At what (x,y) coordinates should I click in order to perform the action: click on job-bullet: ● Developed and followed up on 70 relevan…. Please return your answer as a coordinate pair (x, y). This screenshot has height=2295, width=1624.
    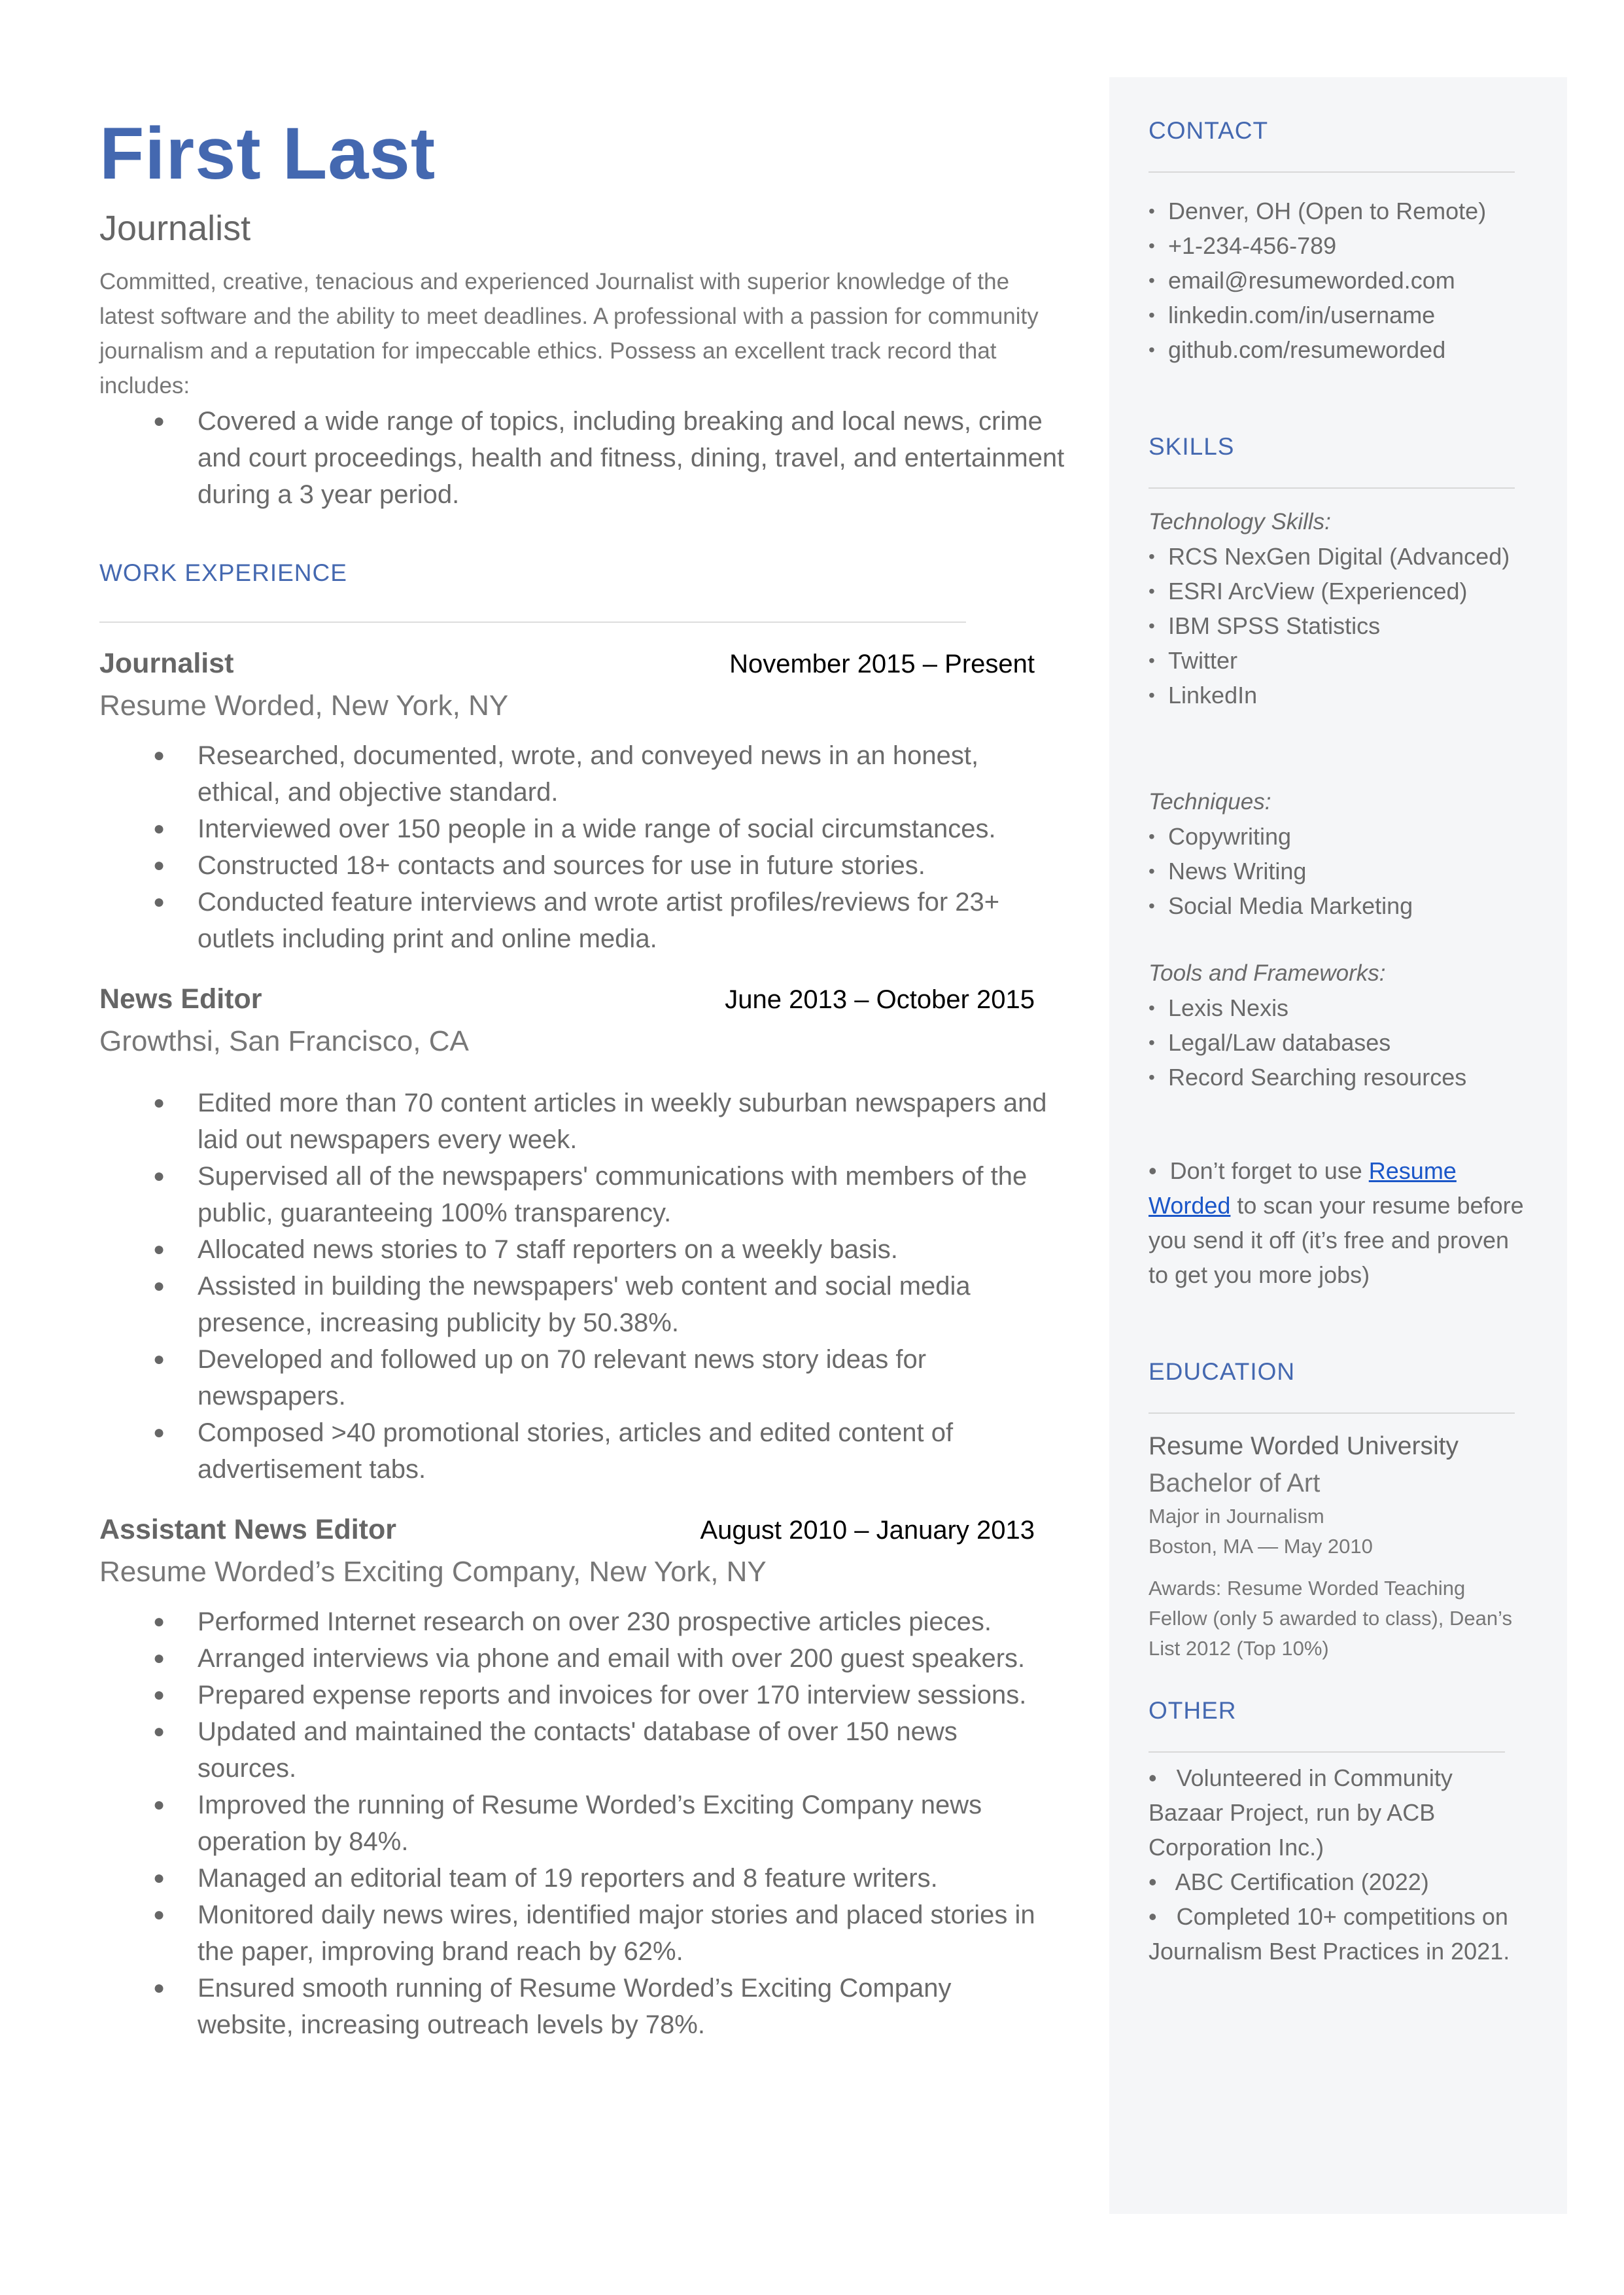
    Looking at the image, I should click on (573, 1377).